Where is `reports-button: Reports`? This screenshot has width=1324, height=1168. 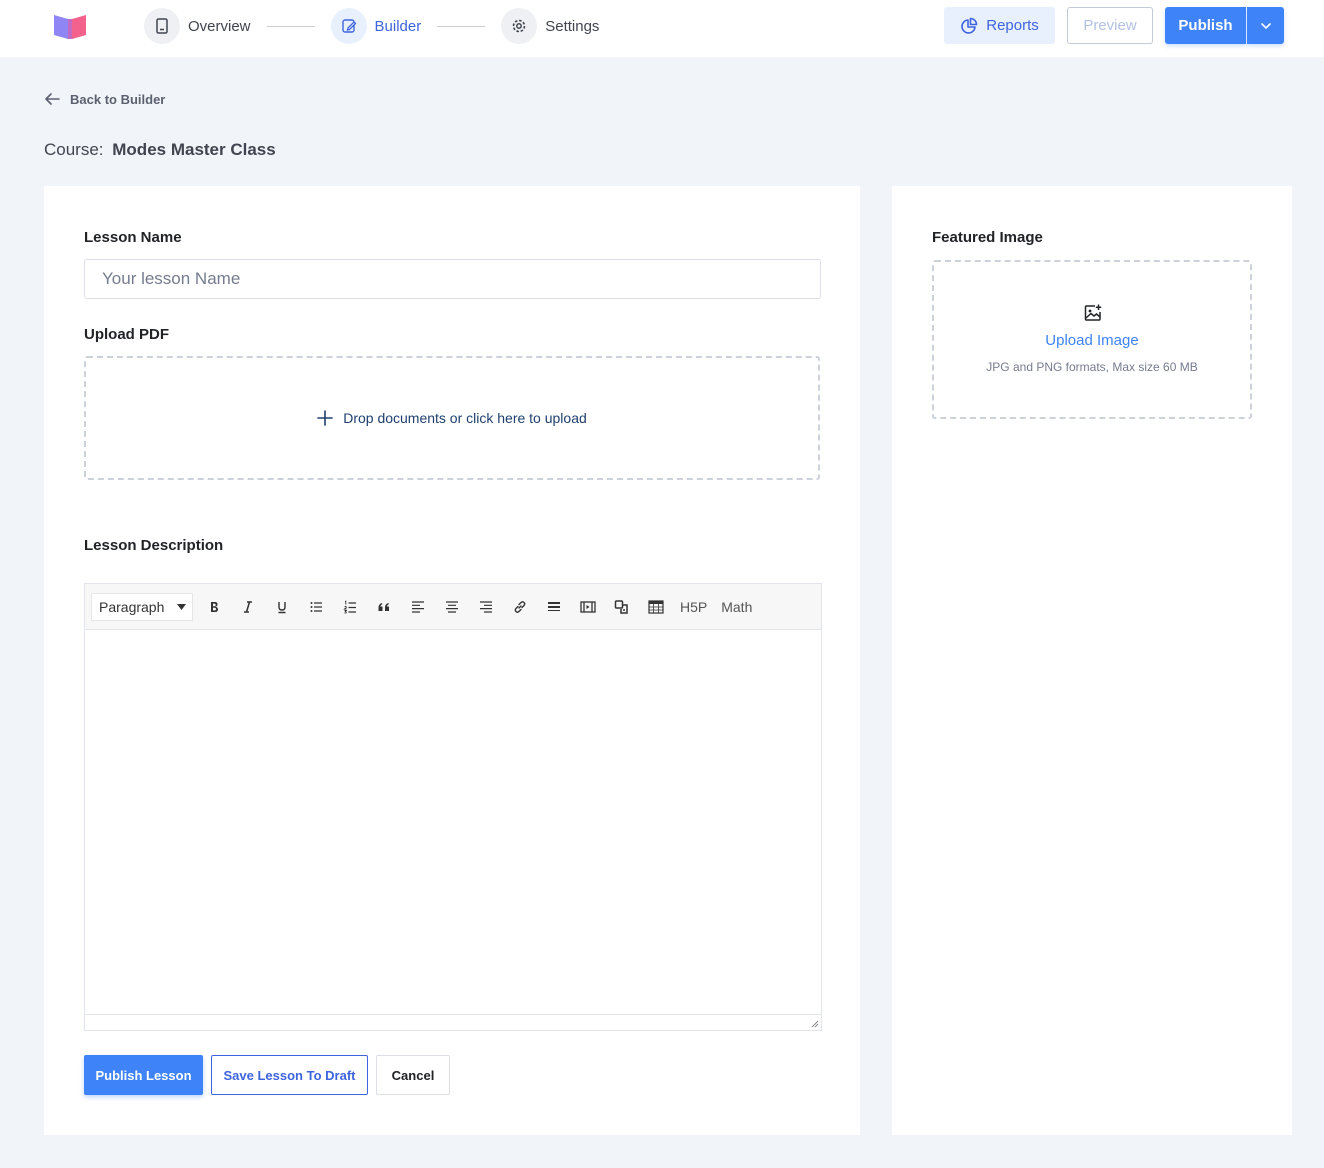 reports-button: Reports is located at coordinates (999, 25).